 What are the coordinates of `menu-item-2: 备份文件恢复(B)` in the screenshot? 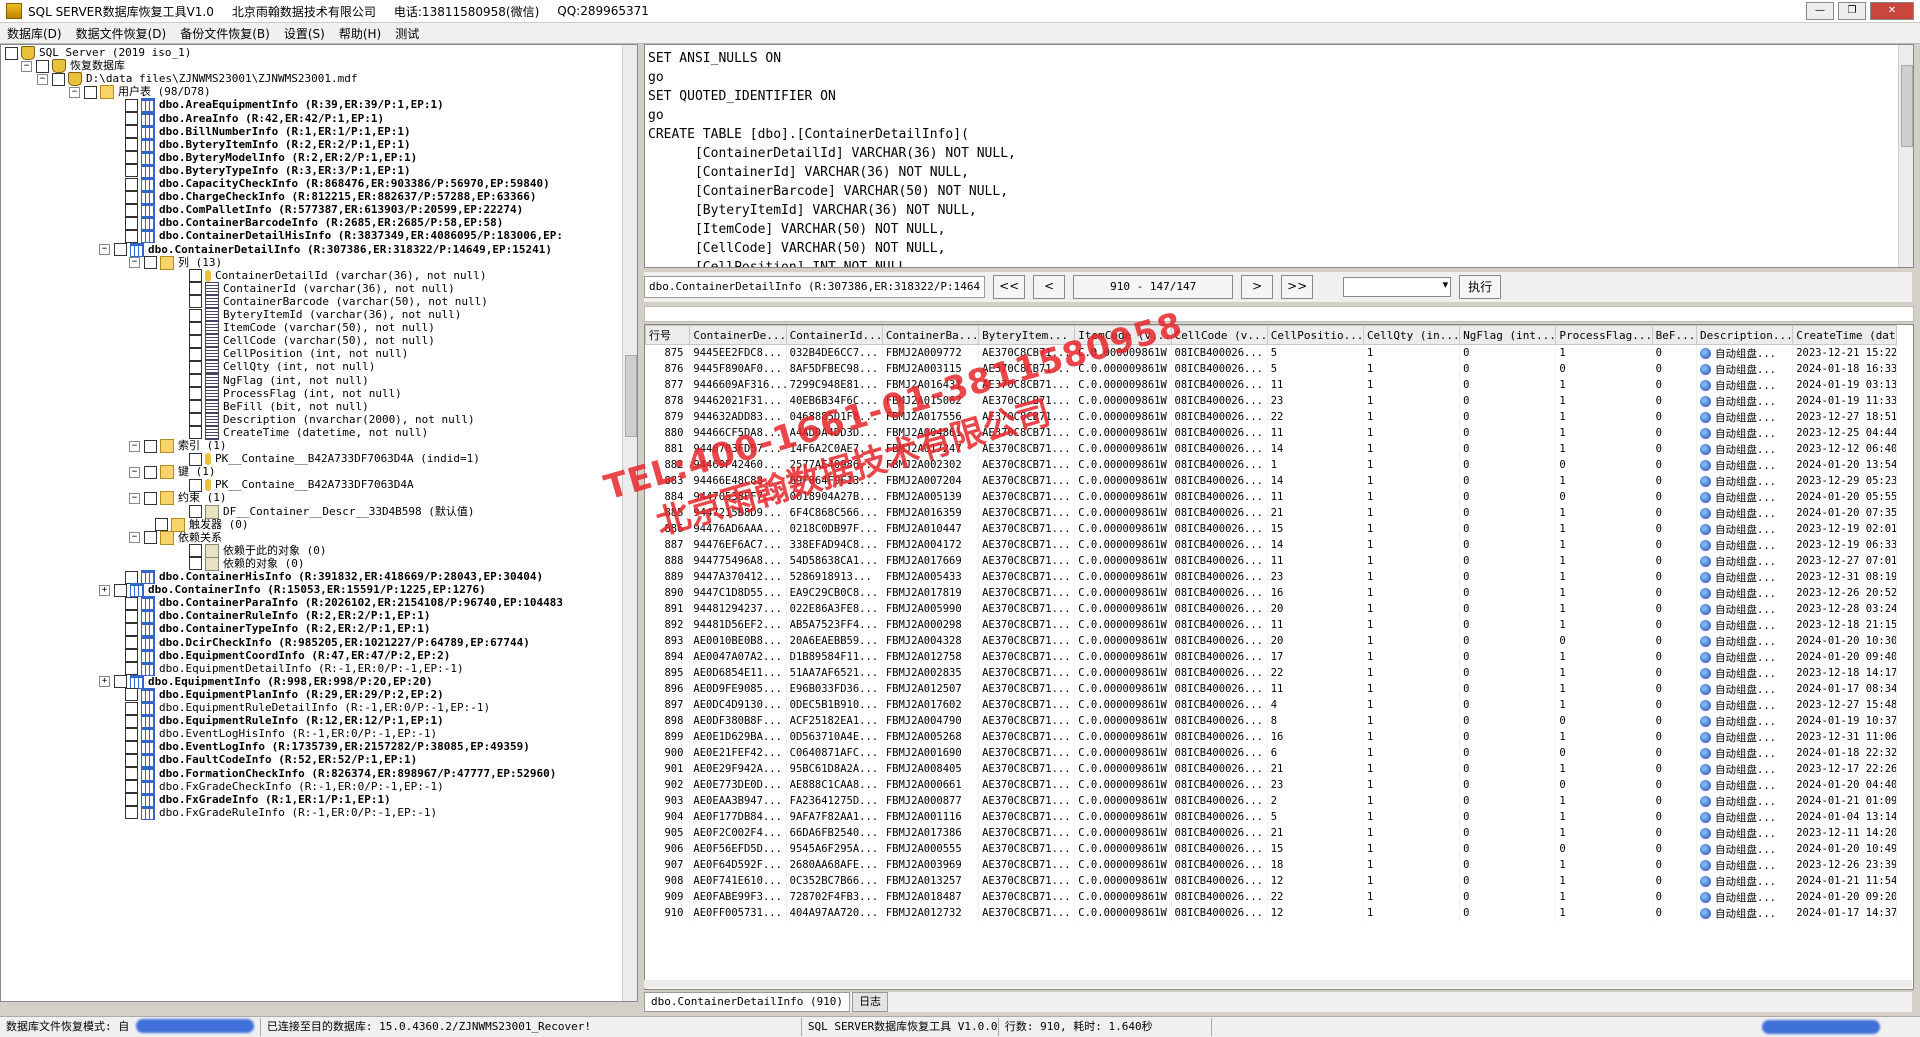 It's located at (225, 33).